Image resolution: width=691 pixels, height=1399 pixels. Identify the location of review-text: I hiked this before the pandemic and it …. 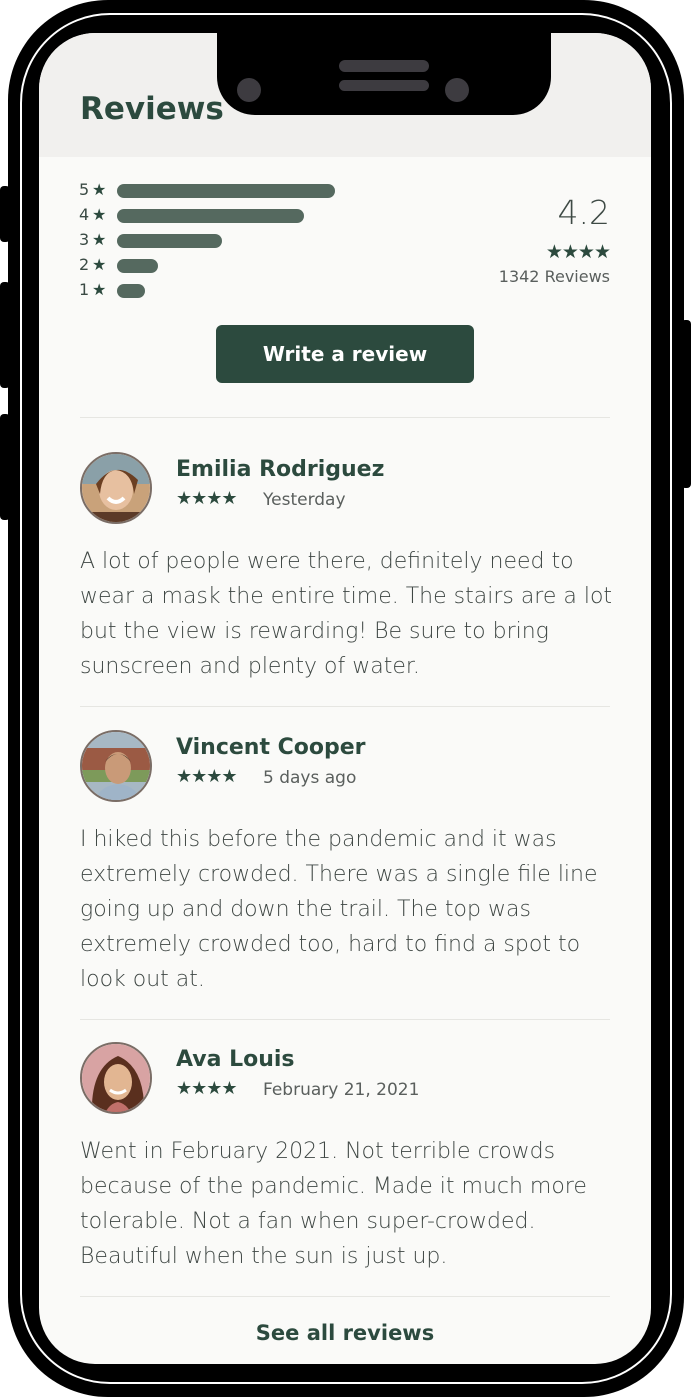
(339, 909).